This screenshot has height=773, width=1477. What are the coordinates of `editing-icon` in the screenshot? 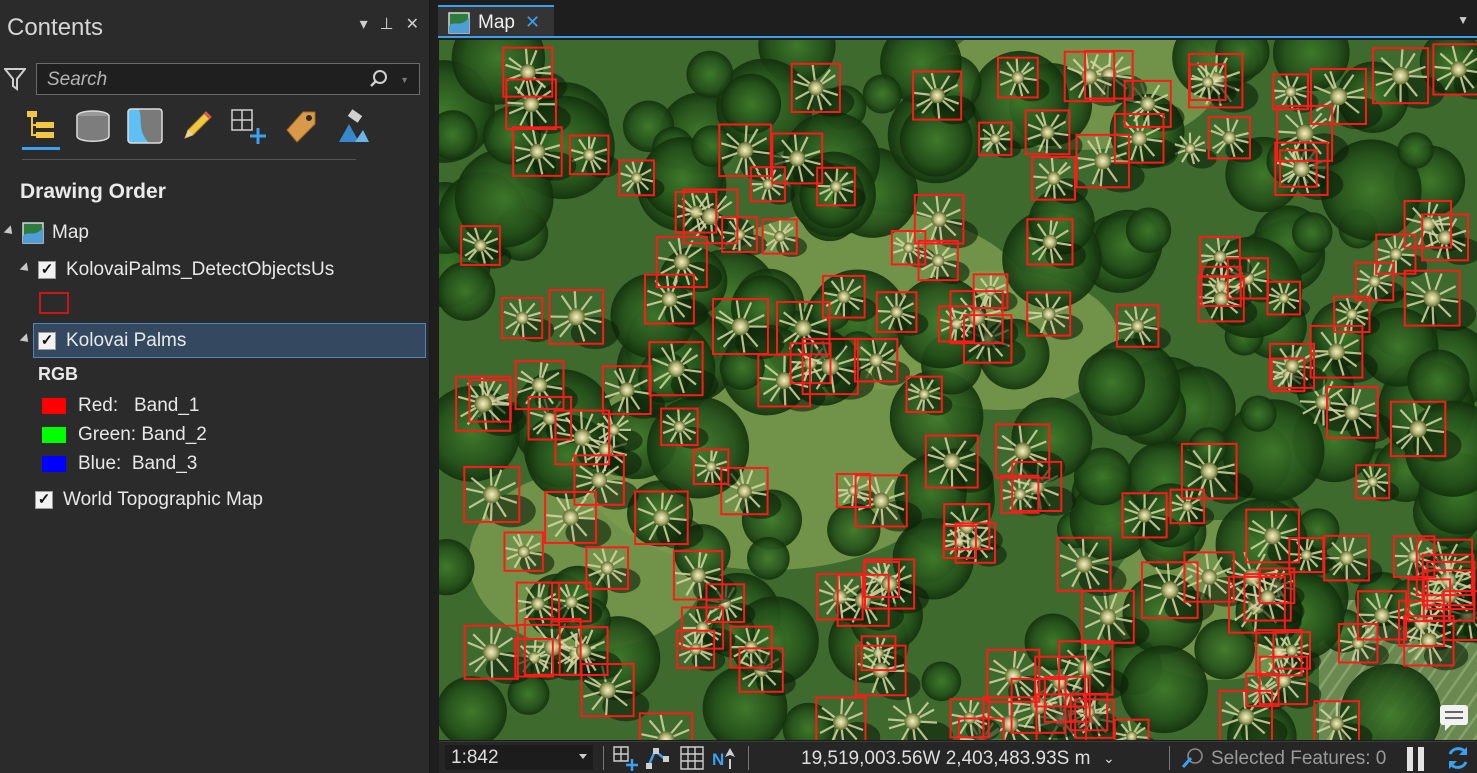 It's located at (197, 129).